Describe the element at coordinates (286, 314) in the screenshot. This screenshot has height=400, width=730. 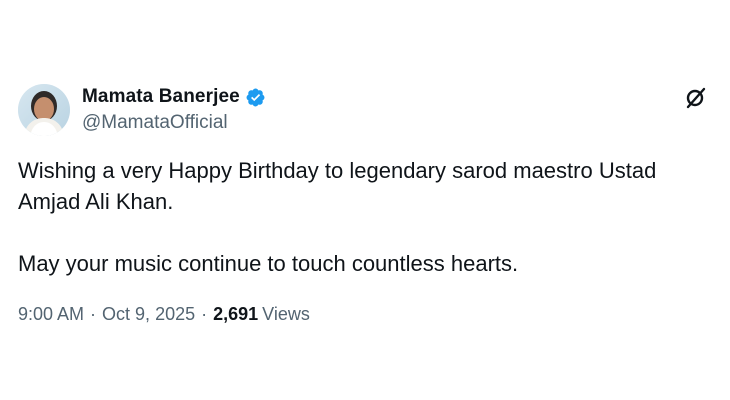
I see `views-label: Views` at that location.